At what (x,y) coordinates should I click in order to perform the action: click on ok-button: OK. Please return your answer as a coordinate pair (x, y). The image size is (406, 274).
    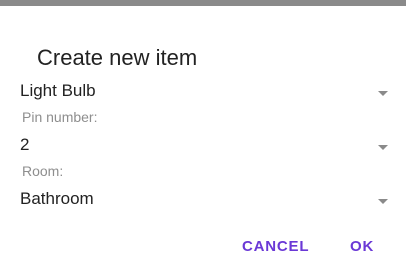
    Looking at the image, I should click on (362, 246).